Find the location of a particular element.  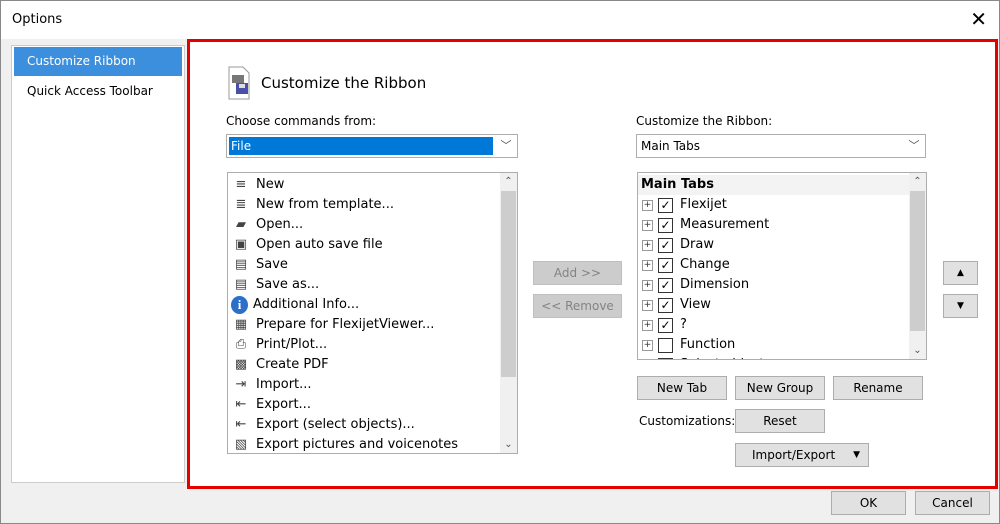

reset-button: Reset is located at coordinates (780, 421).